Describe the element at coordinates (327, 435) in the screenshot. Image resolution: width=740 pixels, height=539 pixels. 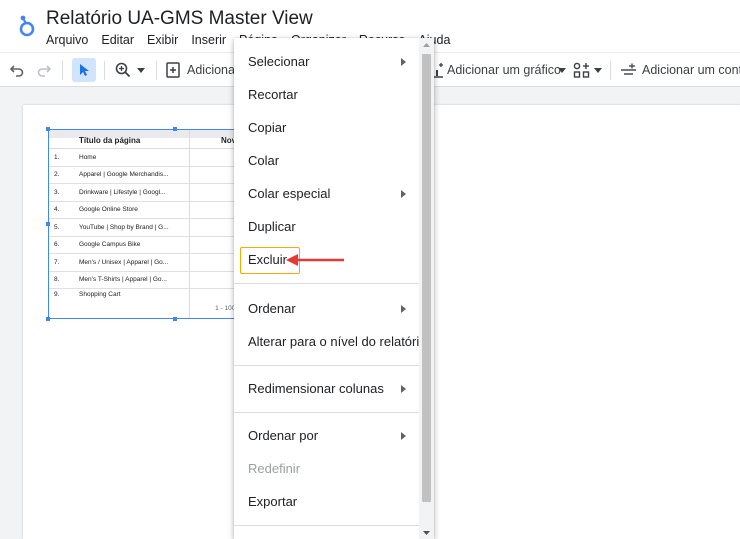
I see `menu-item-sort-by: Ordenar por` at that location.